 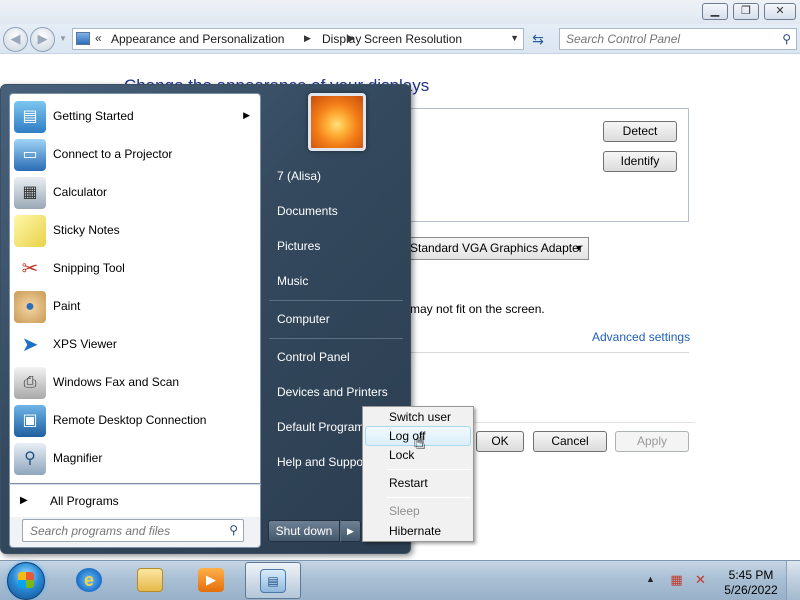 What do you see at coordinates (400, 12) in the screenshot?
I see `title-bar: ▁ ❐ ✕` at bounding box center [400, 12].